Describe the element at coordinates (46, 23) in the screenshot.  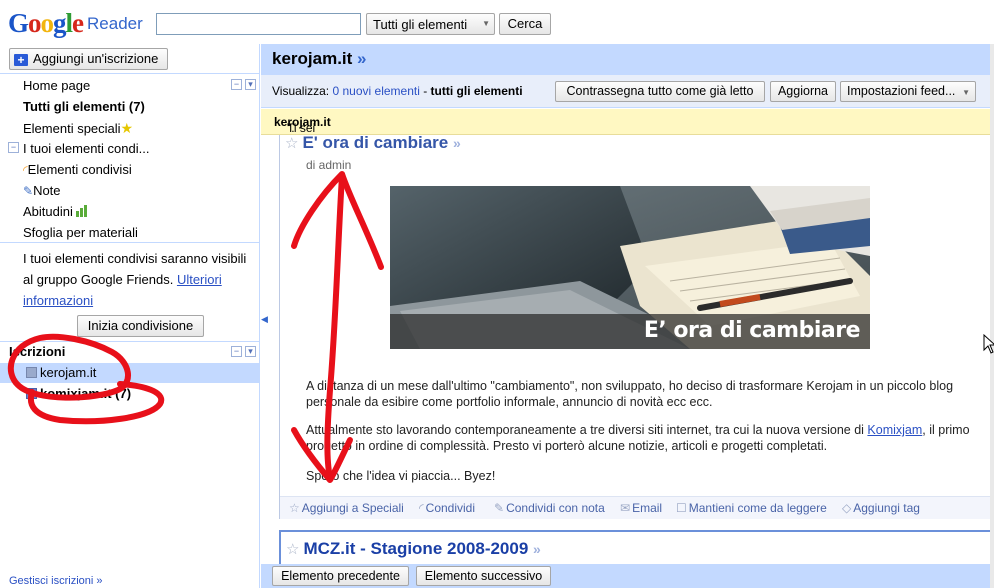
I see `google-logo: Google` at that location.